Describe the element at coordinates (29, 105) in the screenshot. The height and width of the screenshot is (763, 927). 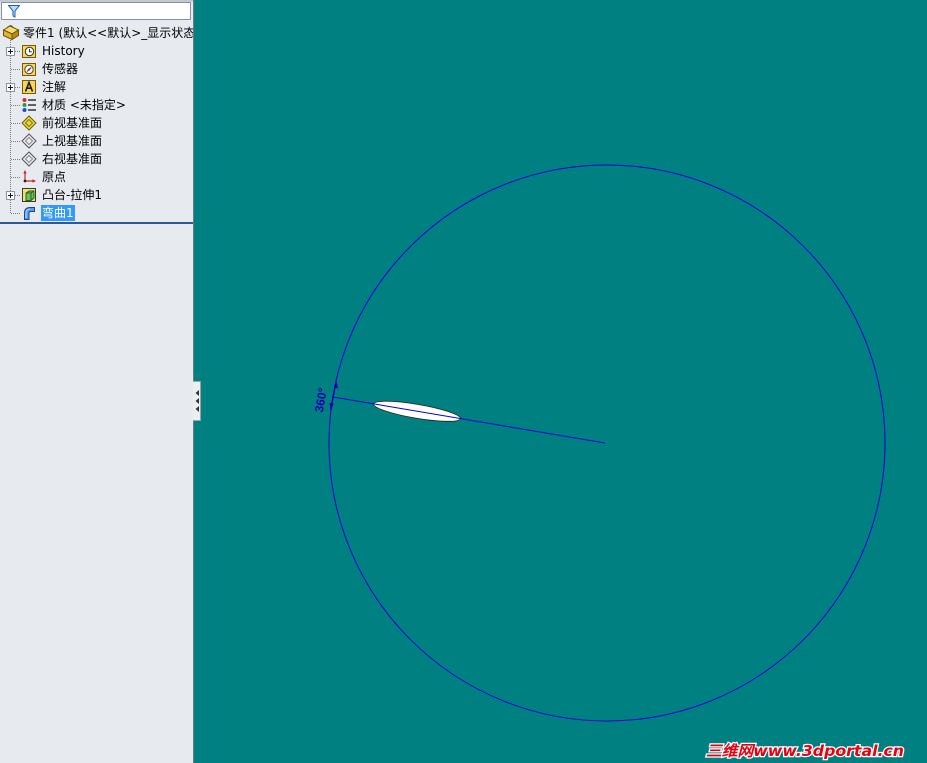
I see `material-icon` at that location.